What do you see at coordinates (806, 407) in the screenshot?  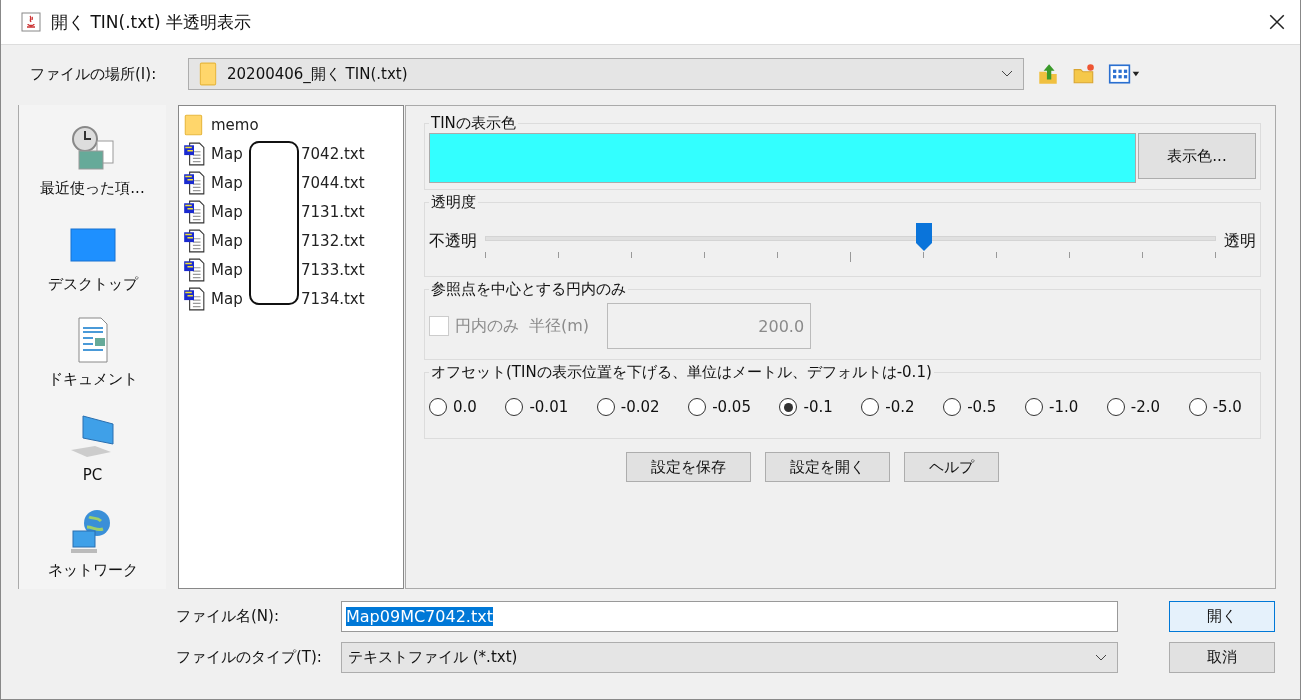 I see `offset-radio: -0.1` at bounding box center [806, 407].